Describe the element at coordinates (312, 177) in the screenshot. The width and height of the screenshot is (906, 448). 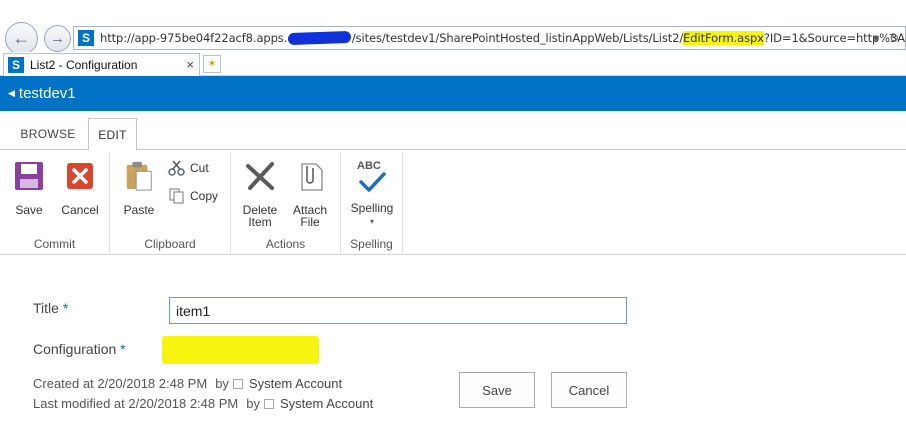
I see `paperclip-icon` at that location.